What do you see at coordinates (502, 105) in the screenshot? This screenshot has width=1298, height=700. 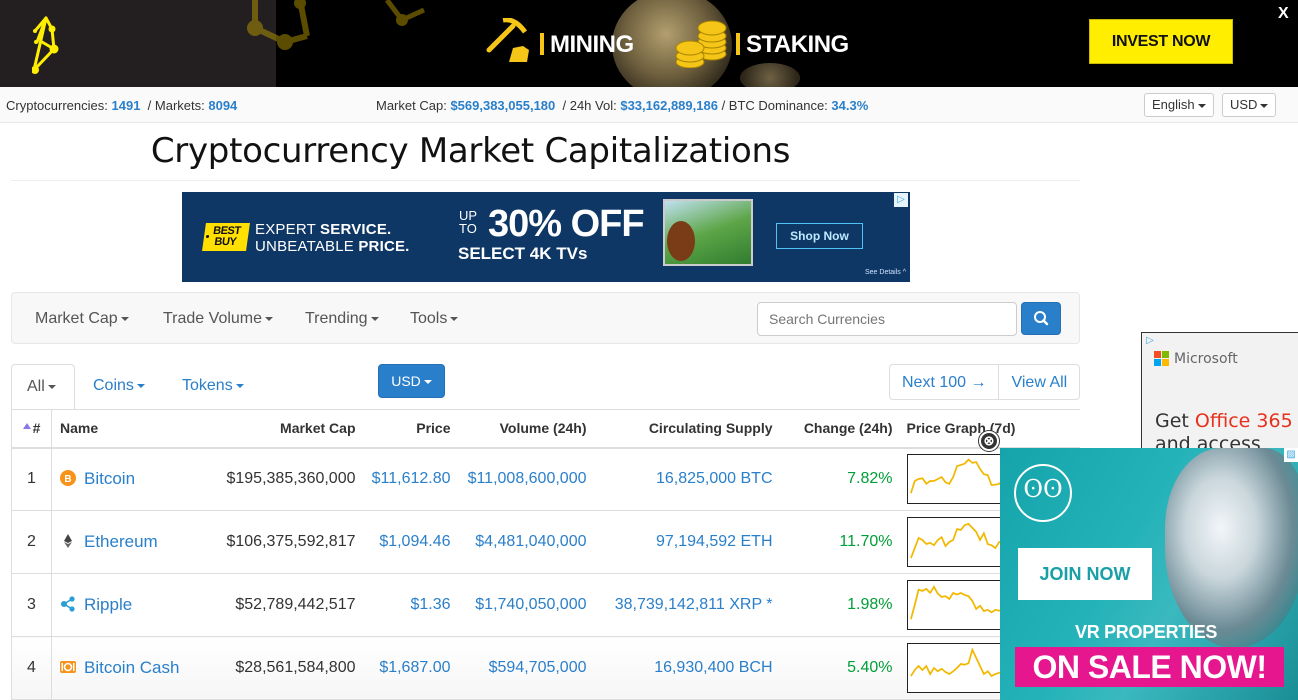 I see `market-cap-total: $569,383,055,180` at bounding box center [502, 105].